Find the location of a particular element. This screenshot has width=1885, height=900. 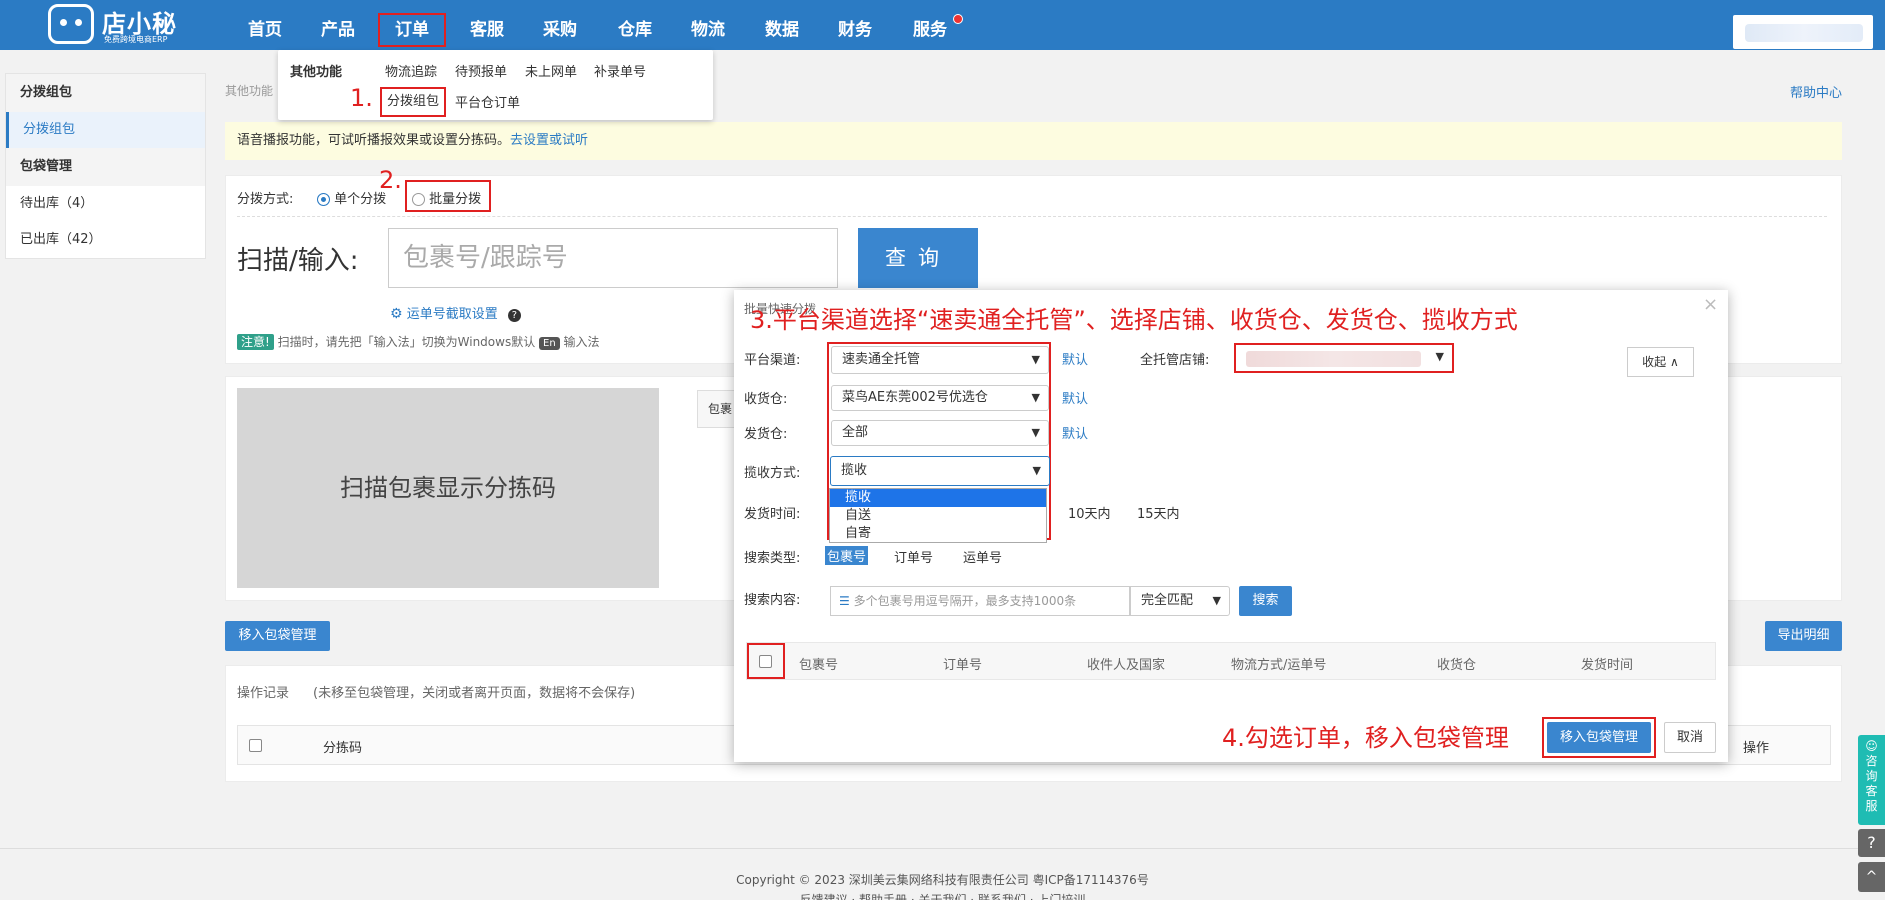

move-to-bag-button: 移入包袋管理 is located at coordinates (277, 636).